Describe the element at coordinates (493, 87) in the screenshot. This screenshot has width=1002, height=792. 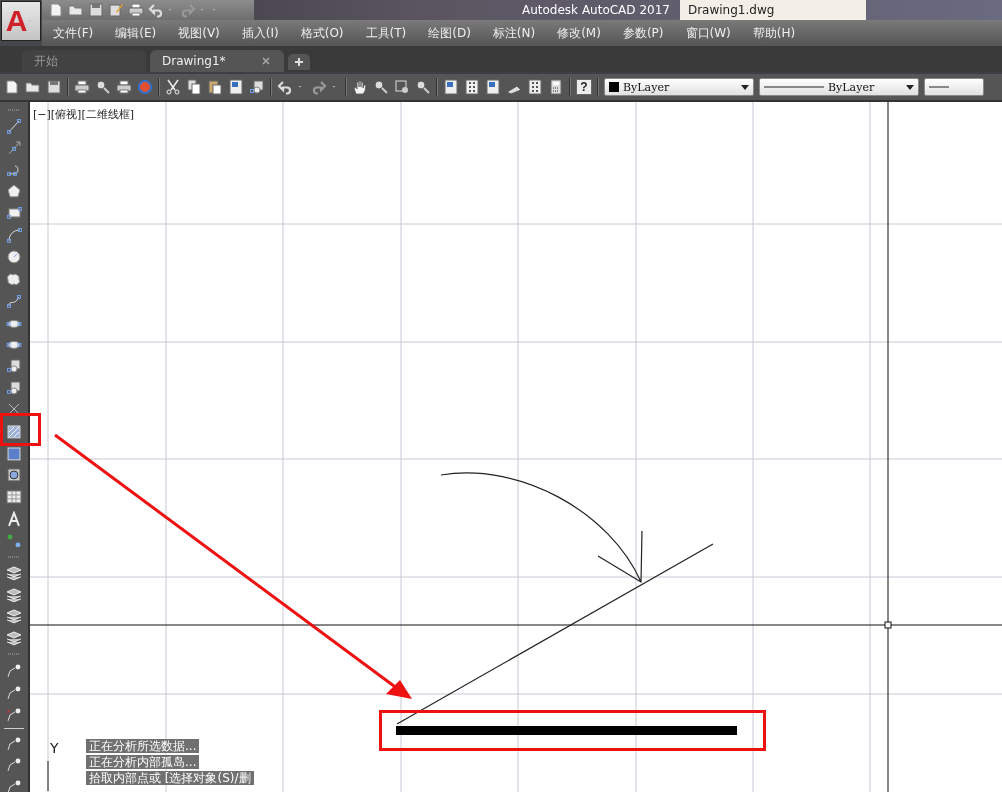
I see `panel-icon` at that location.